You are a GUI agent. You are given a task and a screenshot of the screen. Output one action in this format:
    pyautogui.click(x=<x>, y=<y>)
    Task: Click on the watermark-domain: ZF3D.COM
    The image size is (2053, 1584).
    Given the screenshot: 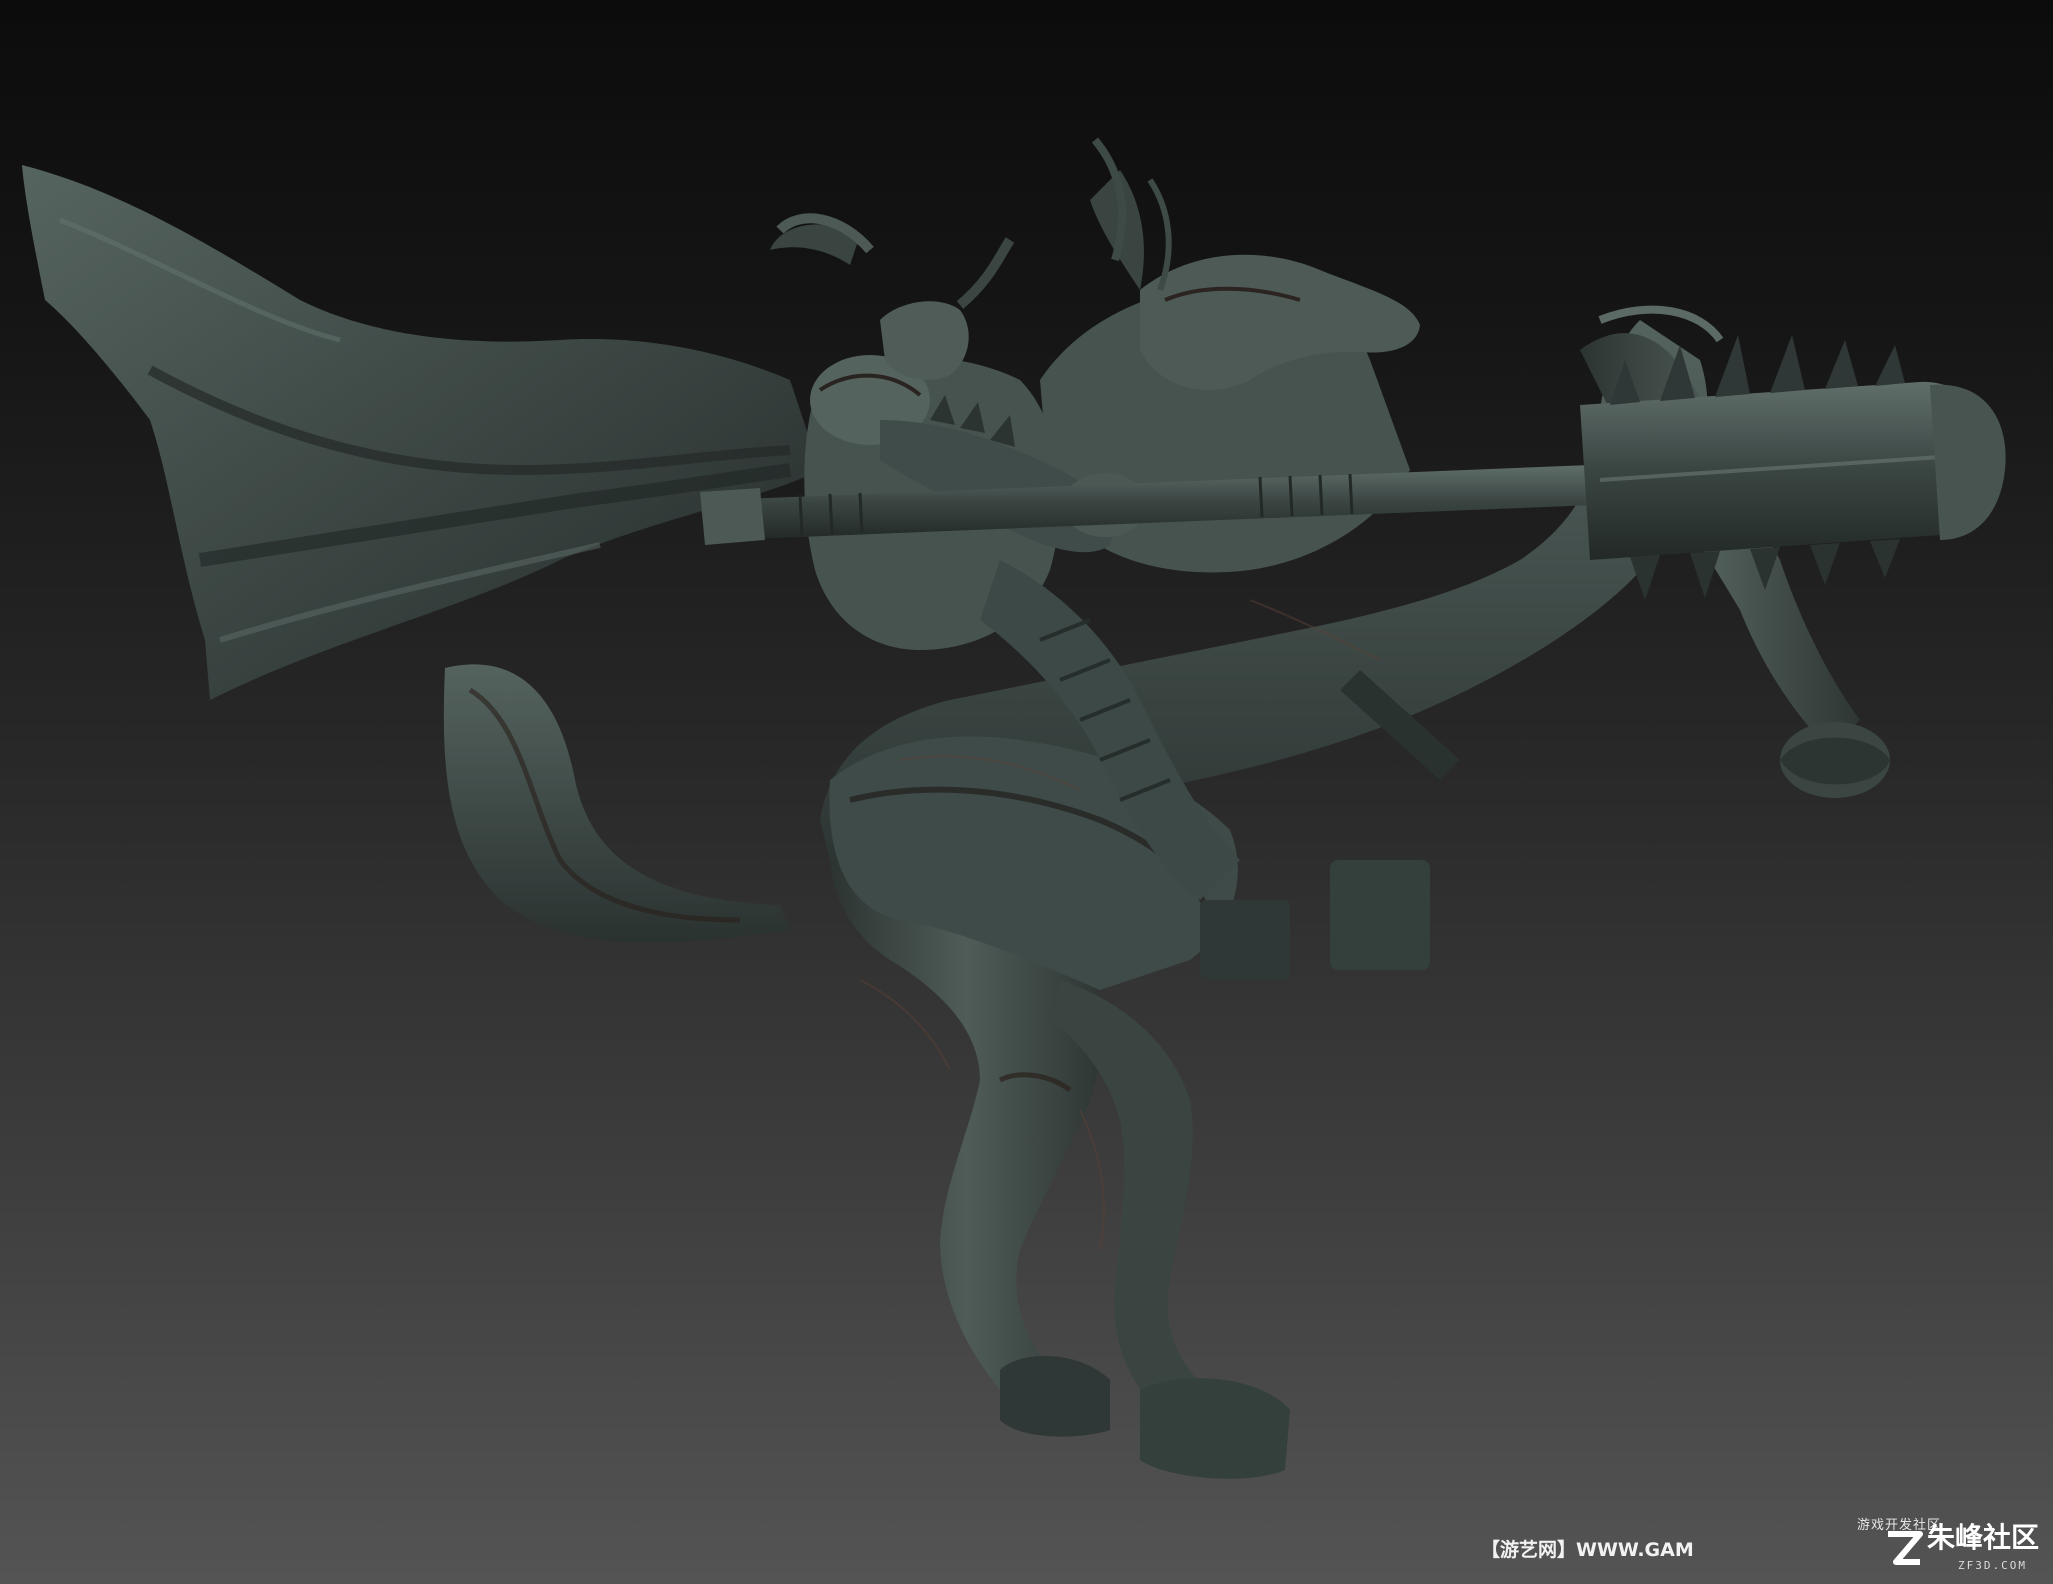 What is the action you would take?
    pyautogui.click(x=1992, y=1565)
    